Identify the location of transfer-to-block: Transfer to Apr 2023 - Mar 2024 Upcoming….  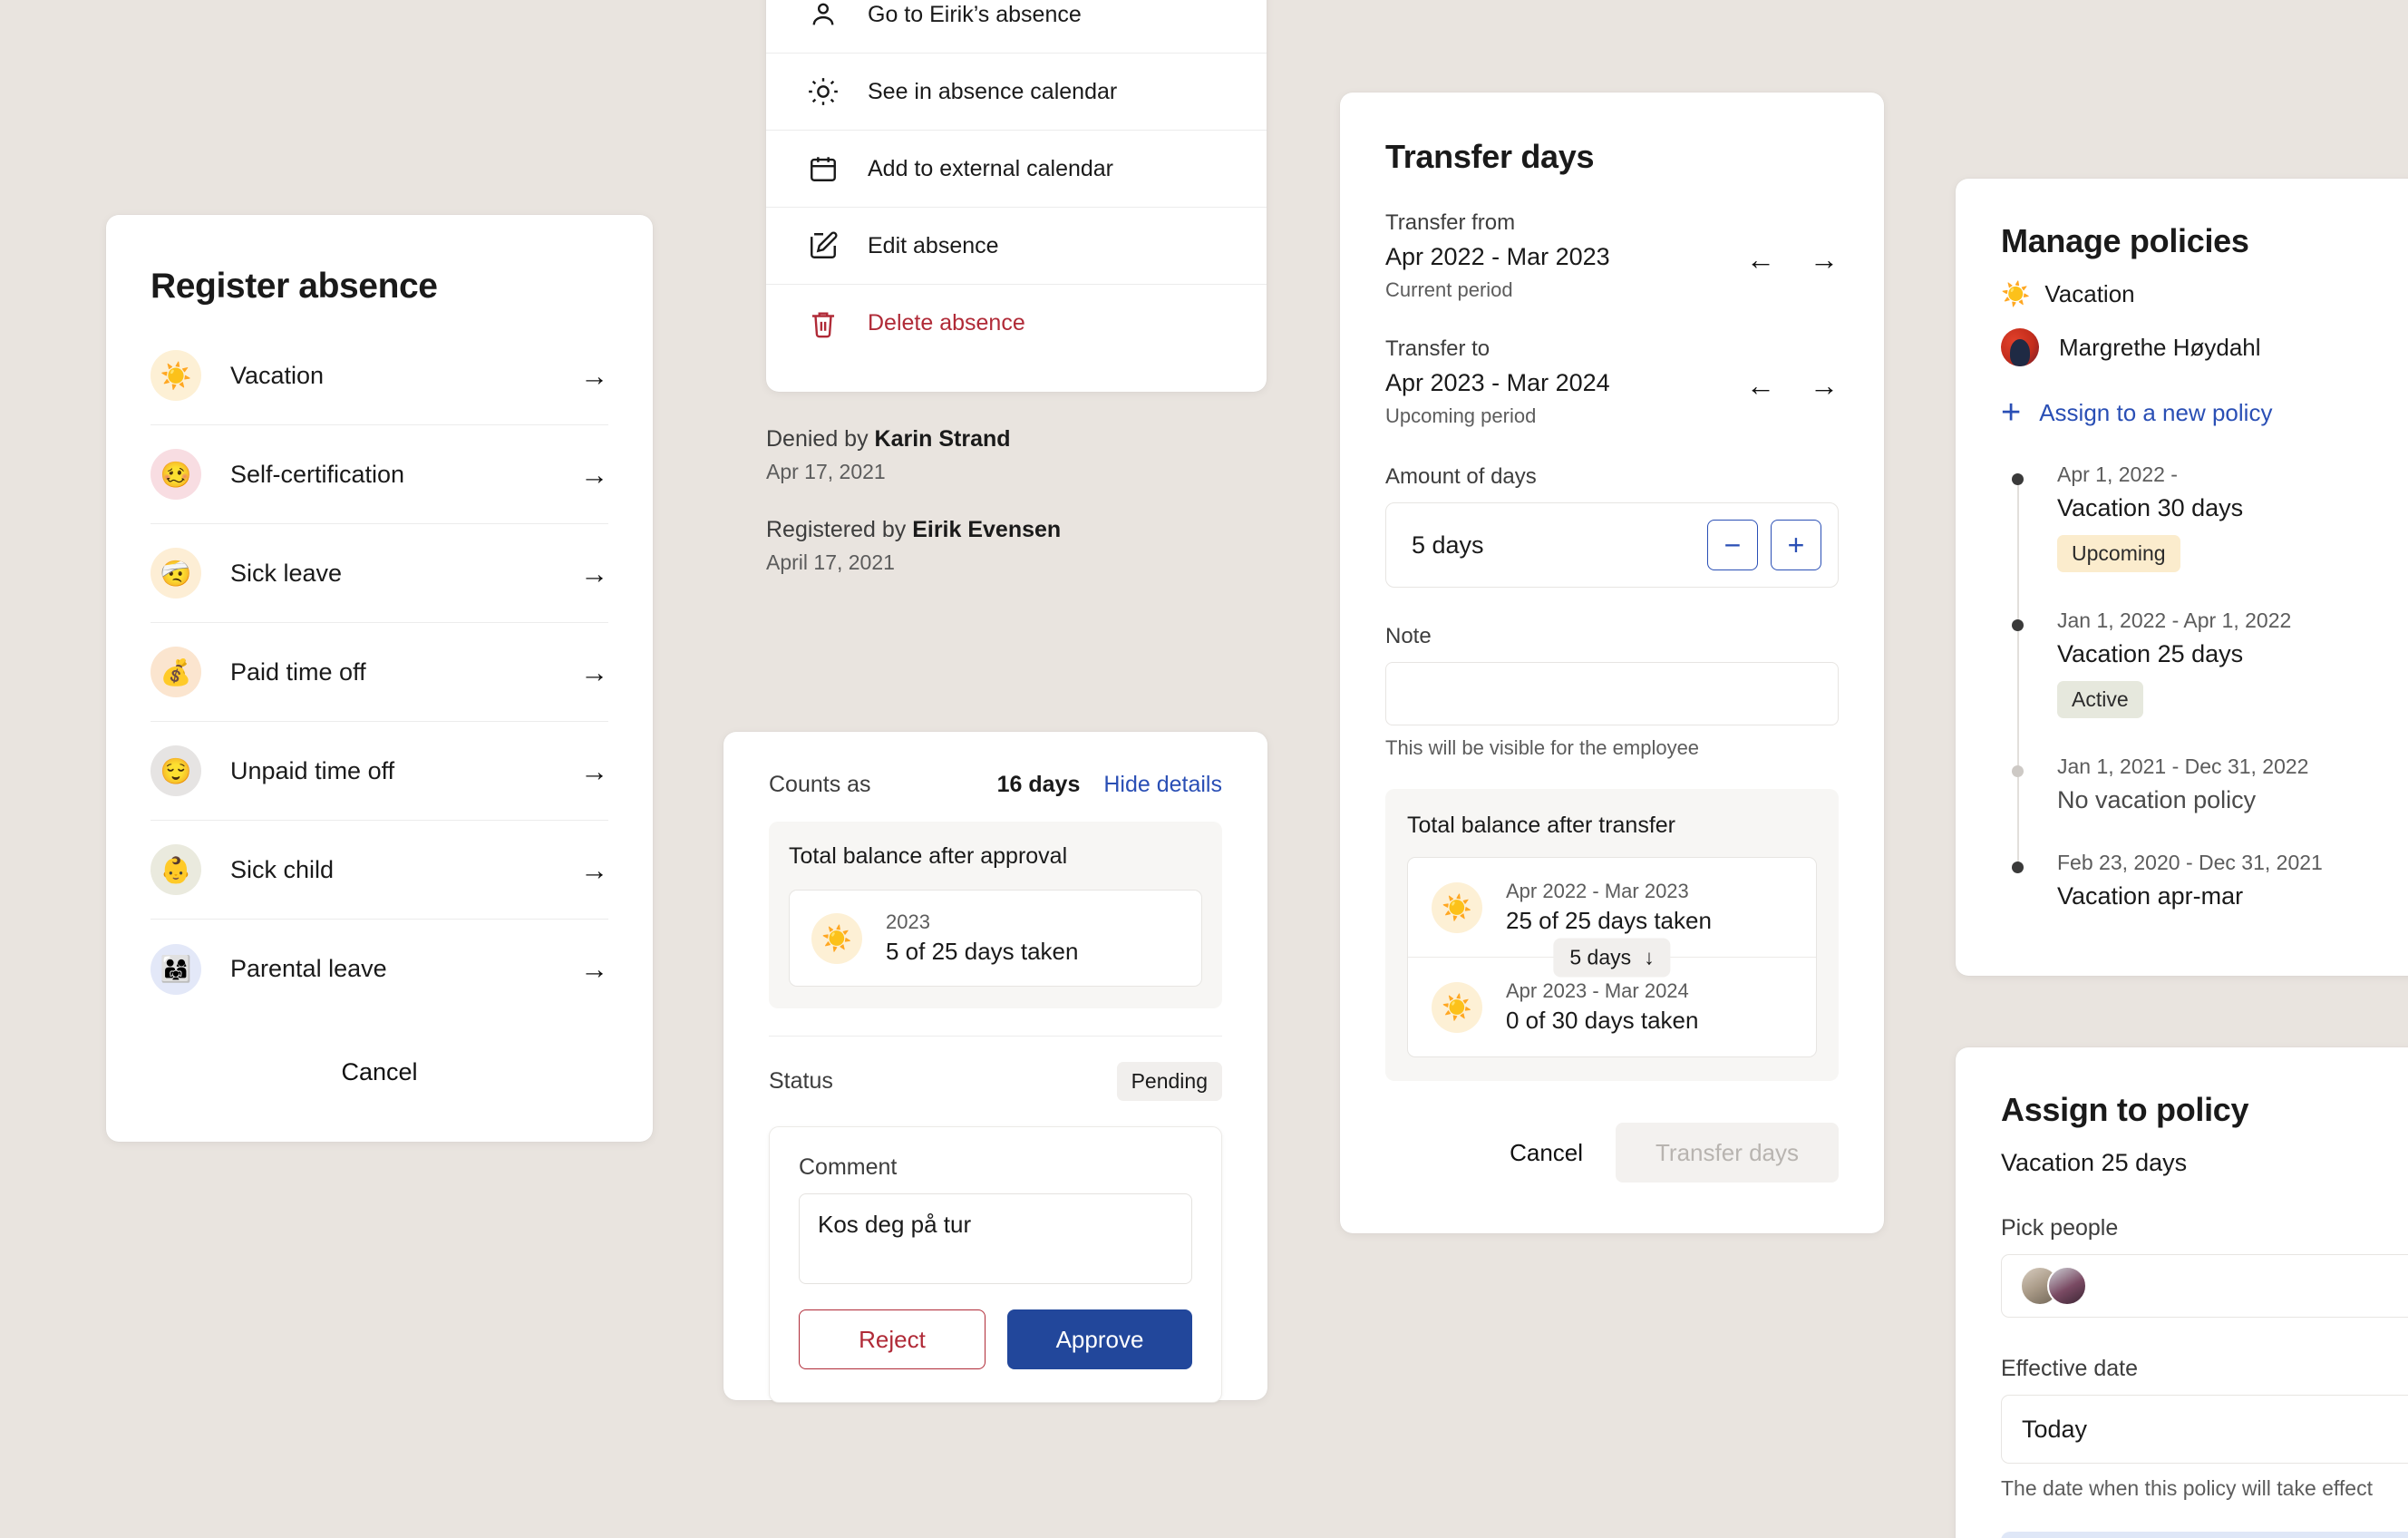
(1612, 382).